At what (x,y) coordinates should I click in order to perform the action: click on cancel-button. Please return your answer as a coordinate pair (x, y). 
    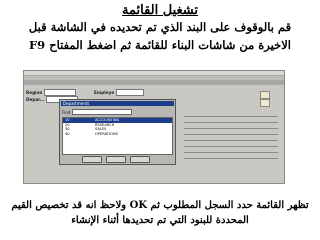
    Looking at the image, I should click on (140, 159).